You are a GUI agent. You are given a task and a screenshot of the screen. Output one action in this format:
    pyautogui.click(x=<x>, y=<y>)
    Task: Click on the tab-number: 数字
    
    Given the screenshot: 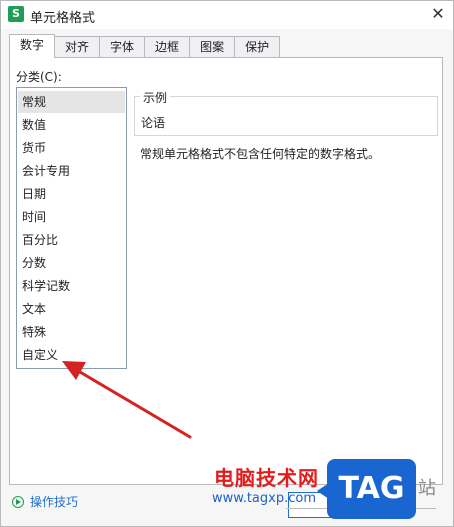 What is the action you would take?
    pyautogui.click(x=32, y=46)
    